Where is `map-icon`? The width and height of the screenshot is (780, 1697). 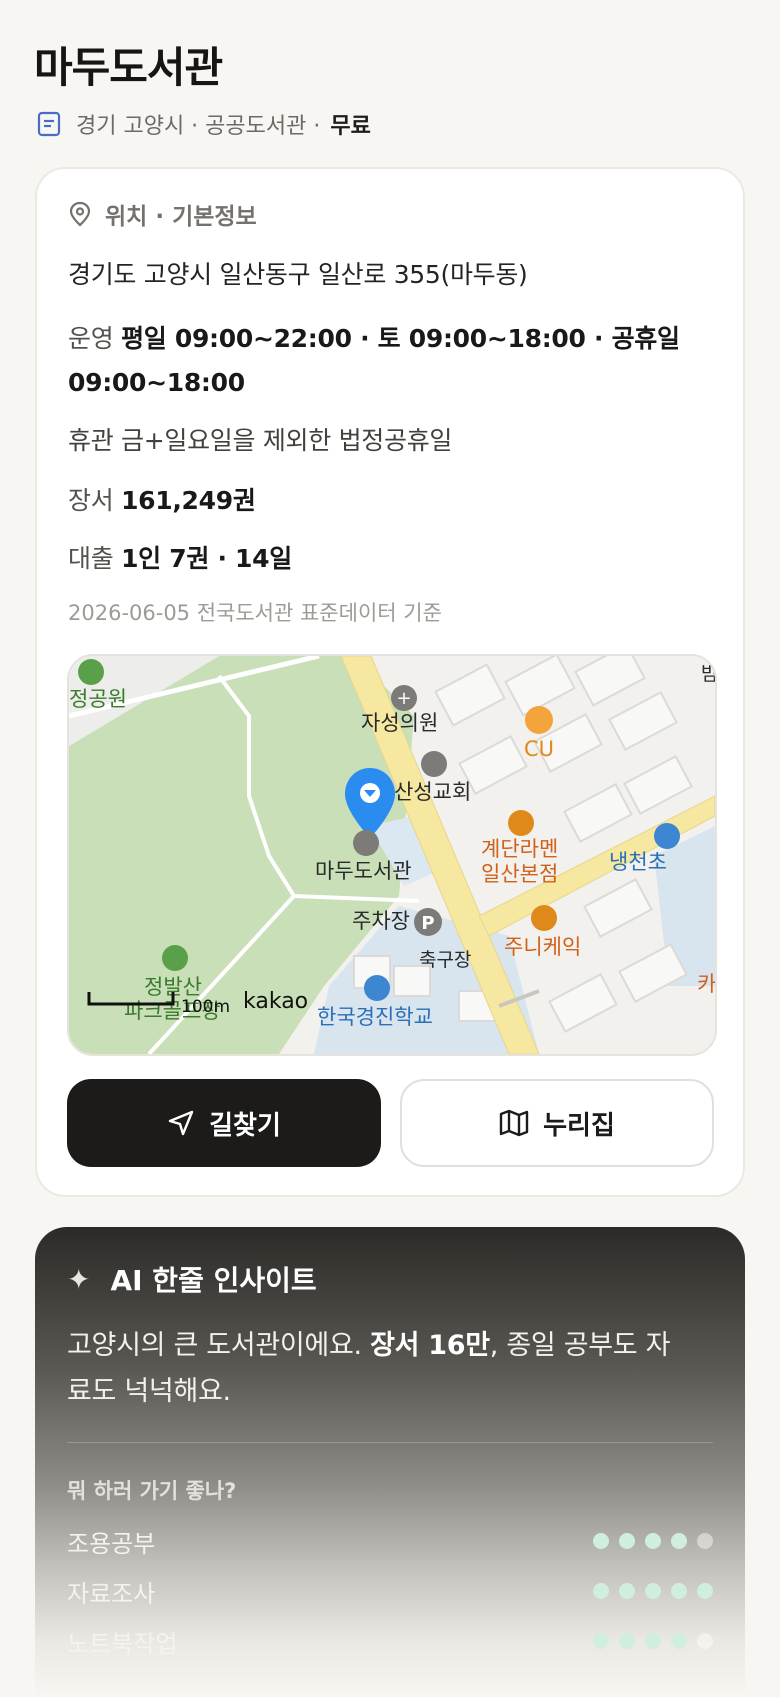
map-icon is located at coordinates (514, 1123).